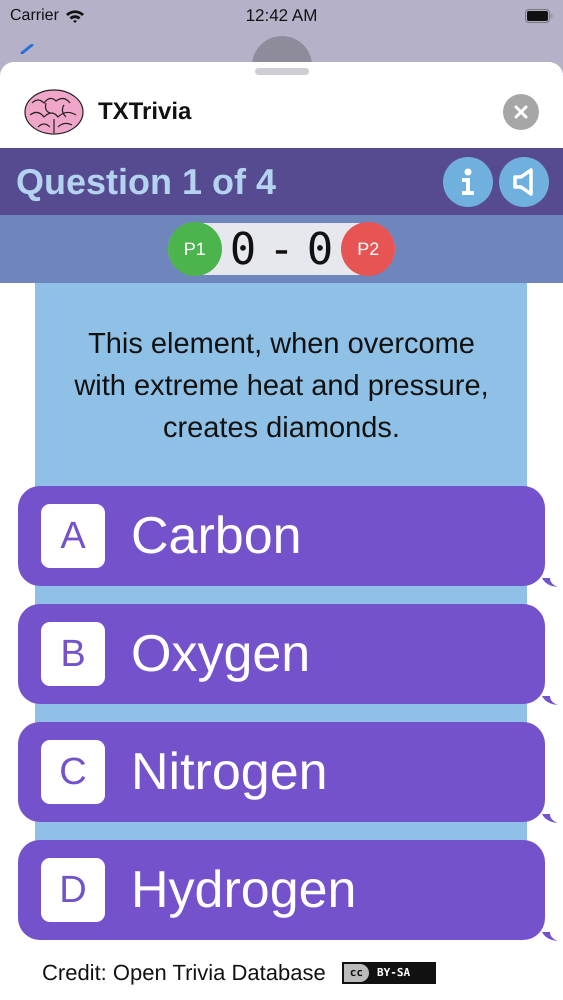 This screenshot has width=563, height=1000. Describe the element at coordinates (281, 890) in the screenshot. I see `answer-button: D Hydrogen` at that location.